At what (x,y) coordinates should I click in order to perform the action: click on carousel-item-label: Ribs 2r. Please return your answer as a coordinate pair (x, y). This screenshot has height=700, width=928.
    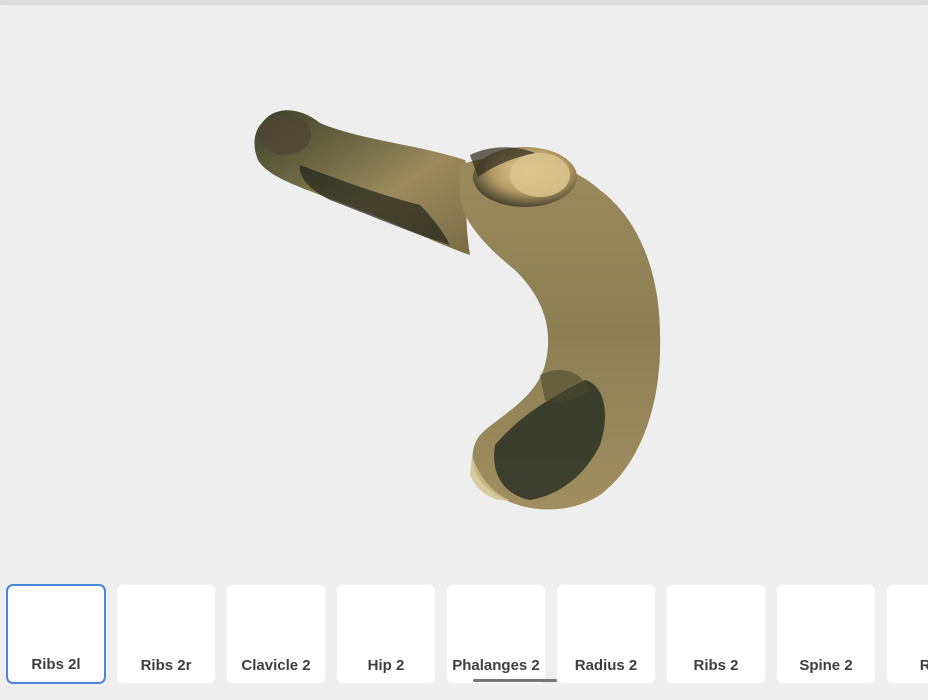
    Looking at the image, I should click on (166, 665).